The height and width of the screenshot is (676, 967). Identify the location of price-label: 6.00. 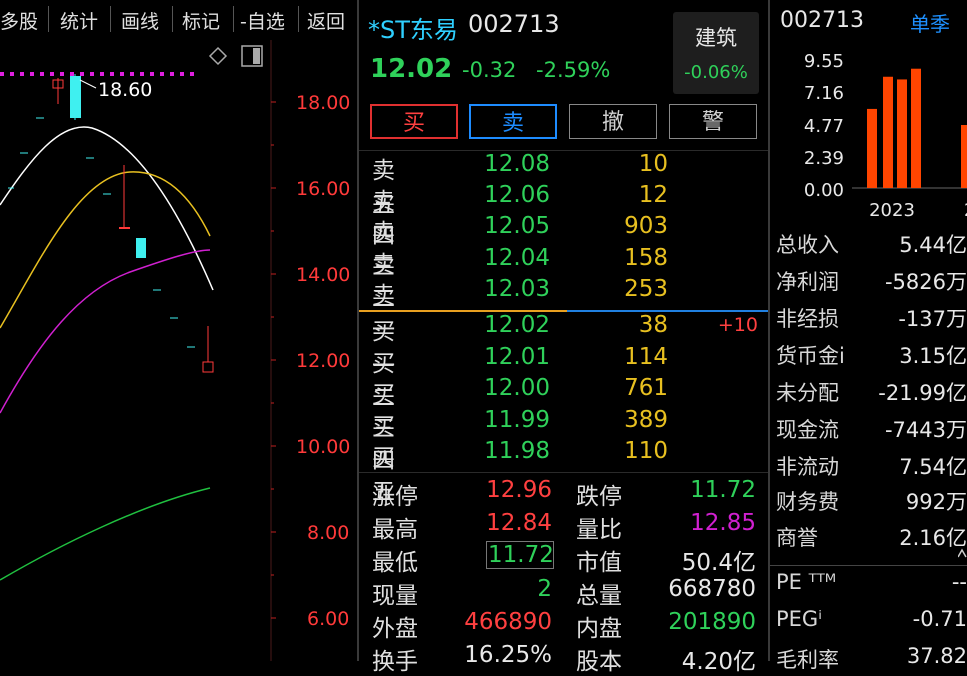
(328, 619).